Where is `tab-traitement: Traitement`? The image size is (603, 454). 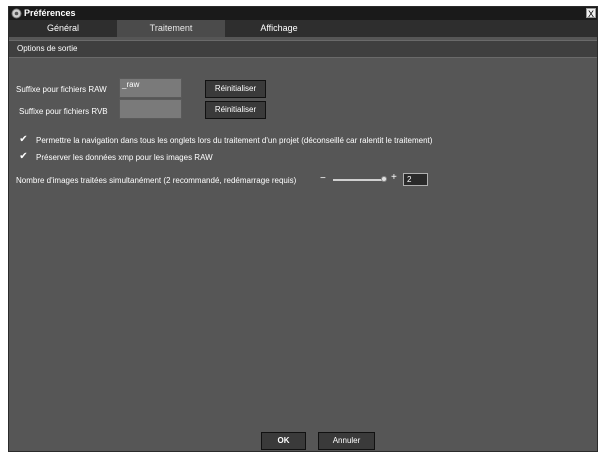
tab-traitement: Traitement is located at coordinates (171, 28).